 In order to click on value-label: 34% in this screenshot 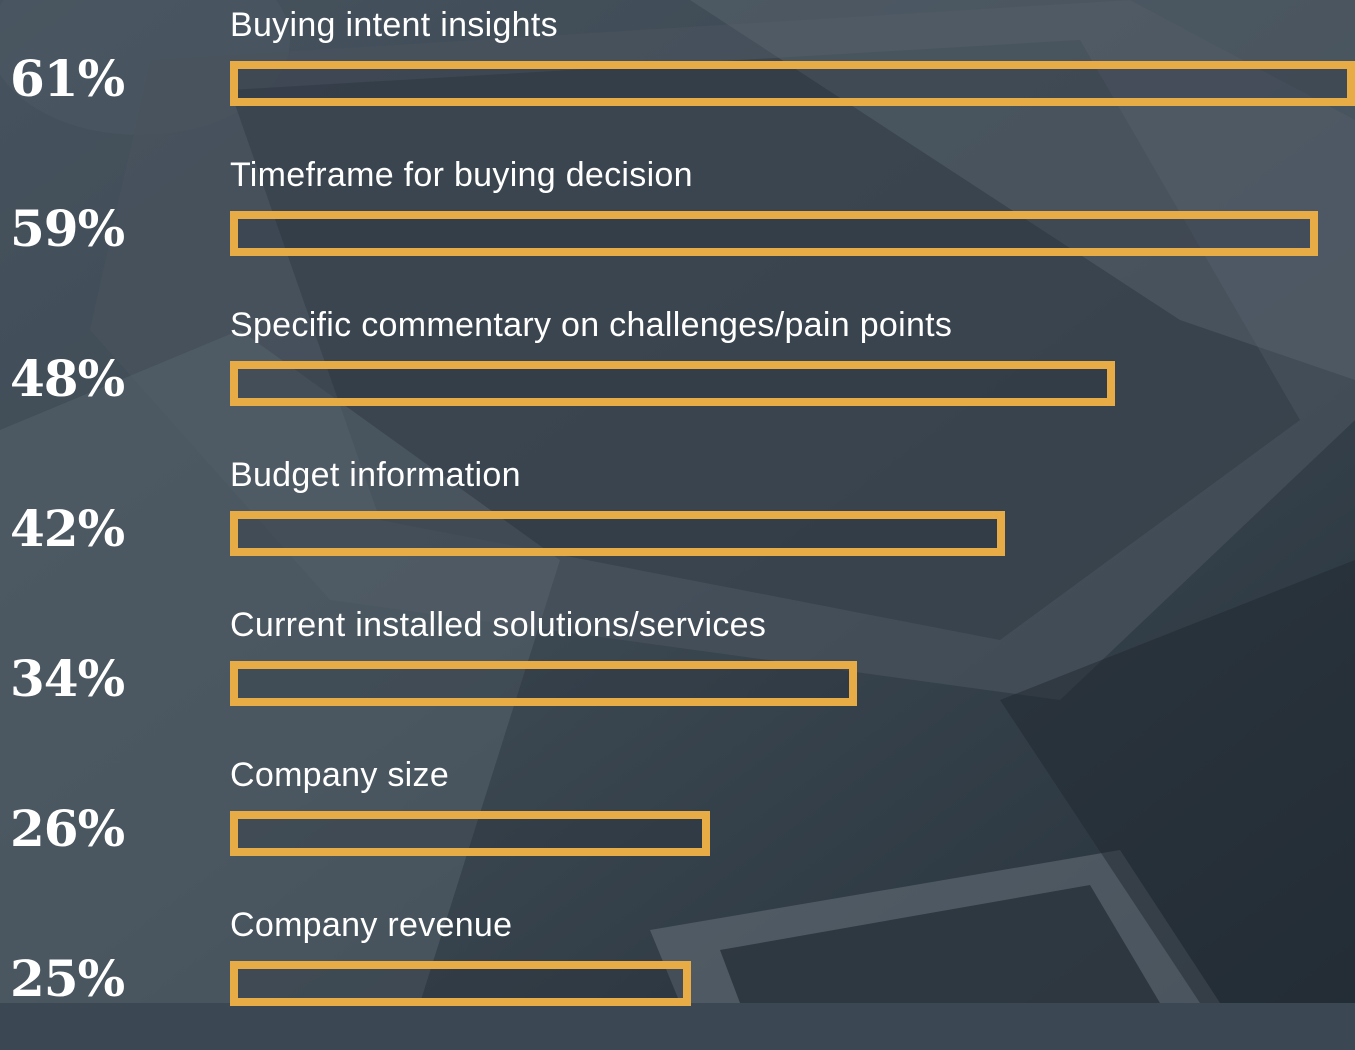, I will do `click(67, 678)`.